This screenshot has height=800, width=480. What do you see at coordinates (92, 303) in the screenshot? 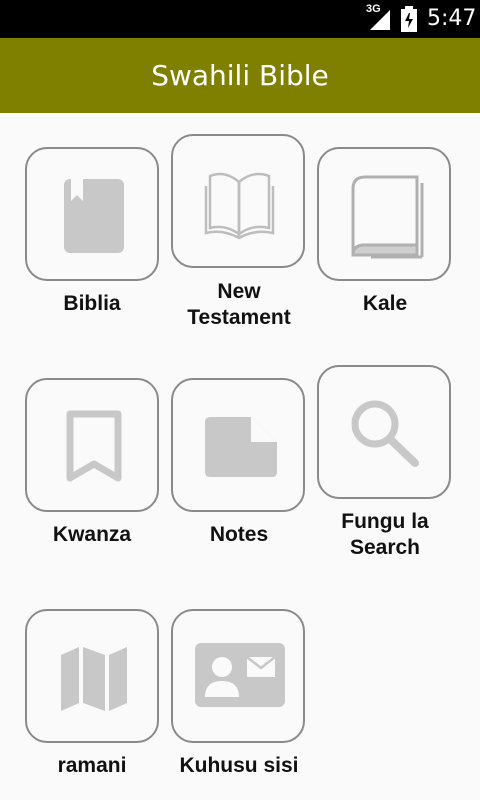
I see `biblia-label: Biblia` at bounding box center [92, 303].